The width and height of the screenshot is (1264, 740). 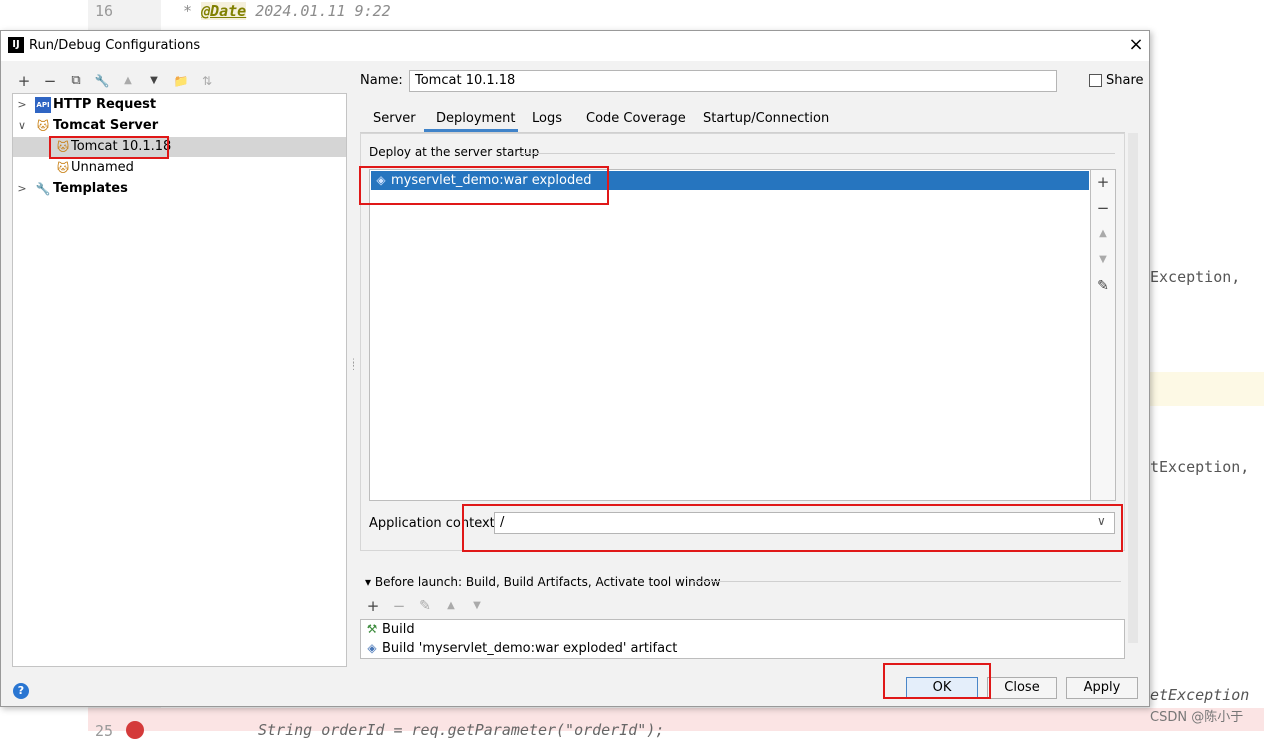 I want to click on name-input: Tomcat 10.1.18, so click(x=733, y=81).